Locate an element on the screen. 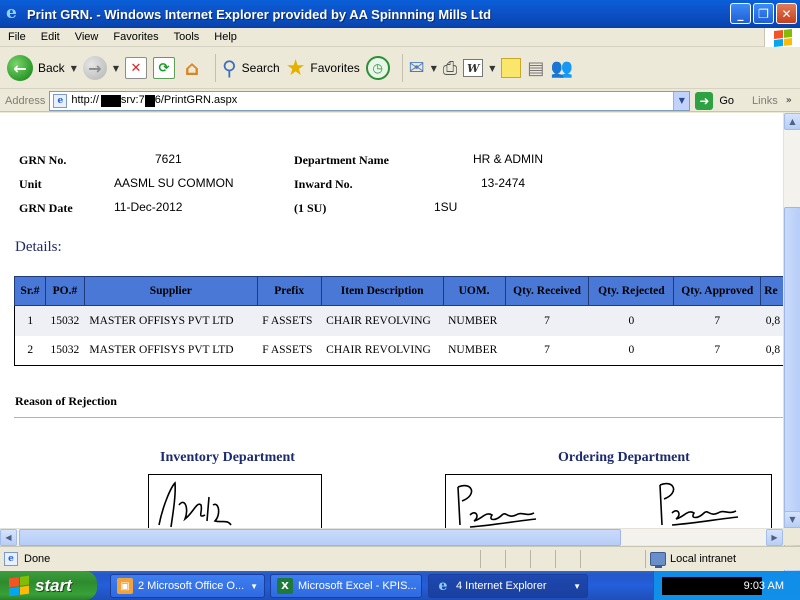  address-url: http://srv:7 6/PrintGRN.aspx is located at coordinates (154, 100).